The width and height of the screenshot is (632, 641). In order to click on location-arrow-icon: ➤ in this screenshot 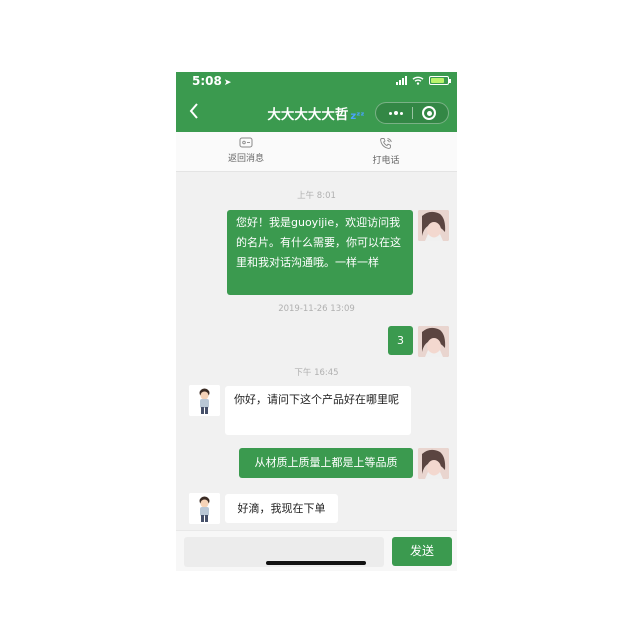, I will do `click(227, 83)`.